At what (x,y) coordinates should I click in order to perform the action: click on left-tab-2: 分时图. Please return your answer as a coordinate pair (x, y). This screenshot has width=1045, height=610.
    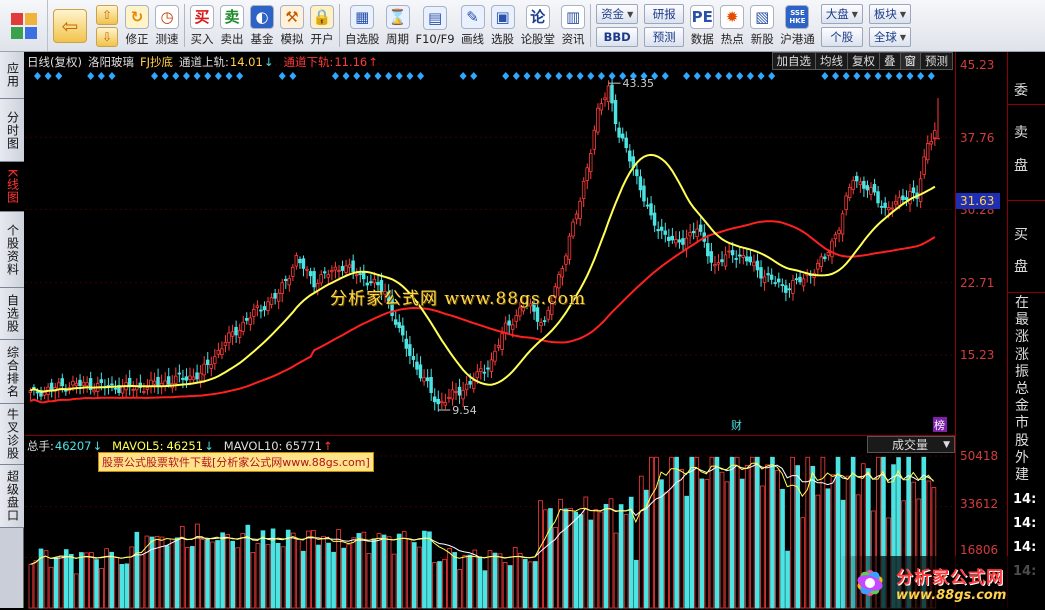
    Looking at the image, I should click on (12, 130).